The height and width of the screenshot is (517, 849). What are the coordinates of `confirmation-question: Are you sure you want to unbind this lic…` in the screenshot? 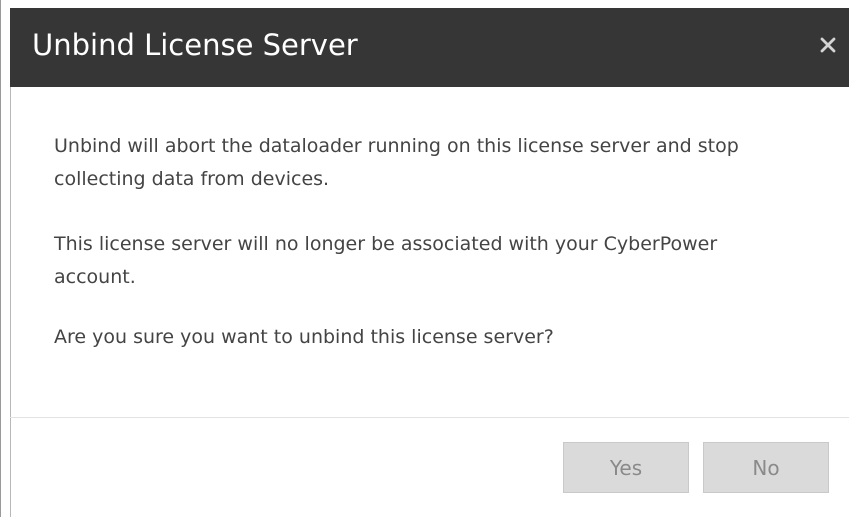 It's located at (304, 337).